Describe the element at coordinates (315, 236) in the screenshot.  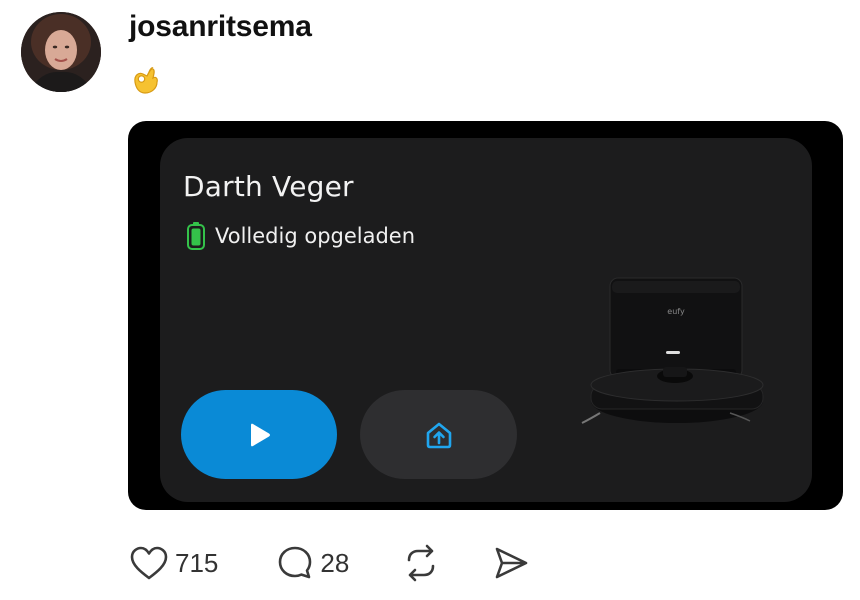
I see `status-text: Volledig opgeladen` at that location.